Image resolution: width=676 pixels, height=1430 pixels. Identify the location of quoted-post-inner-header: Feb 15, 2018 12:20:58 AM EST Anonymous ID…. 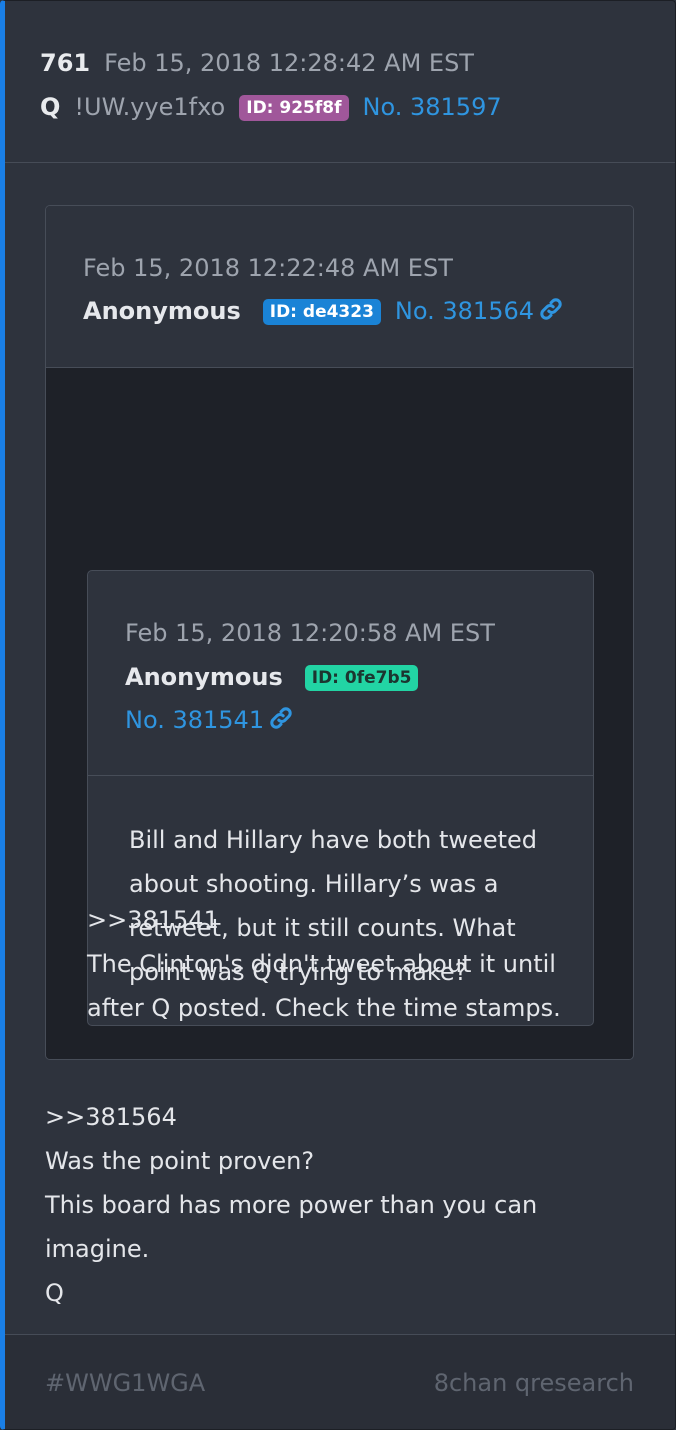
(340, 673).